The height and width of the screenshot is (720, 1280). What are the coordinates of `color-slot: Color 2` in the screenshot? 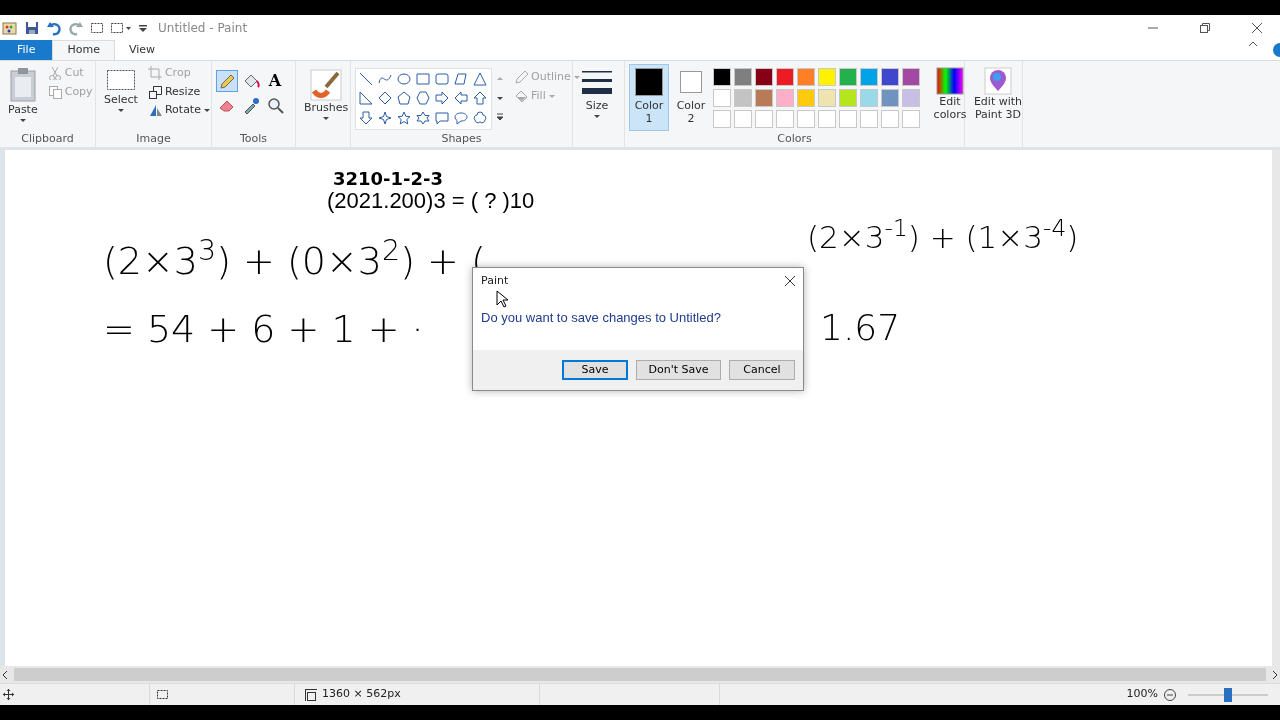 It's located at (691, 97).